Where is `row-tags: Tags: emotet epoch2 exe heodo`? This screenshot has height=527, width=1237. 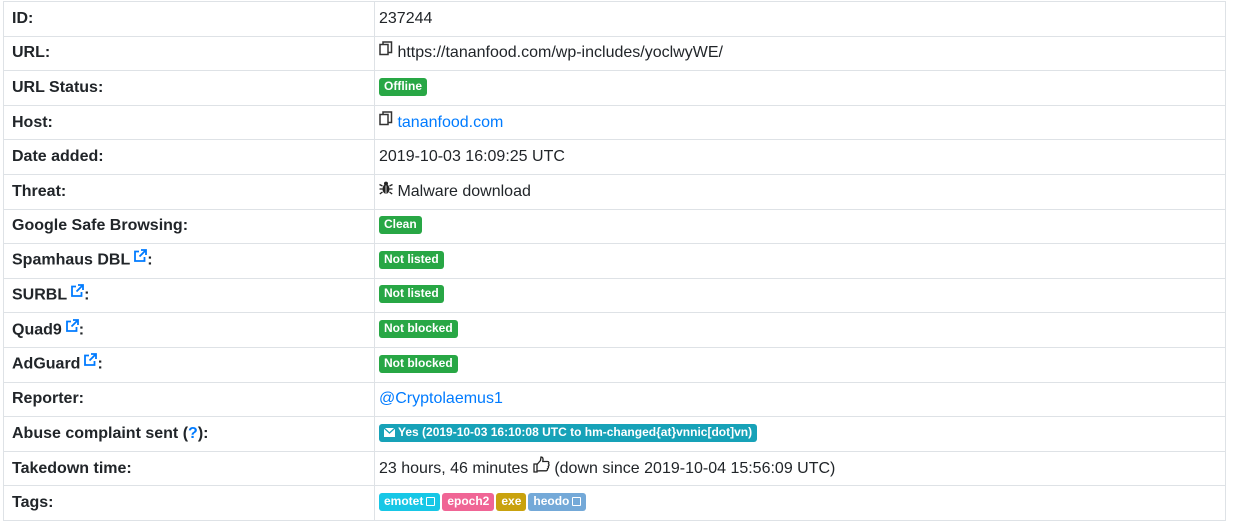
row-tags: Tags: emotet epoch2 exe heodo is located at coordinates (614, 503).